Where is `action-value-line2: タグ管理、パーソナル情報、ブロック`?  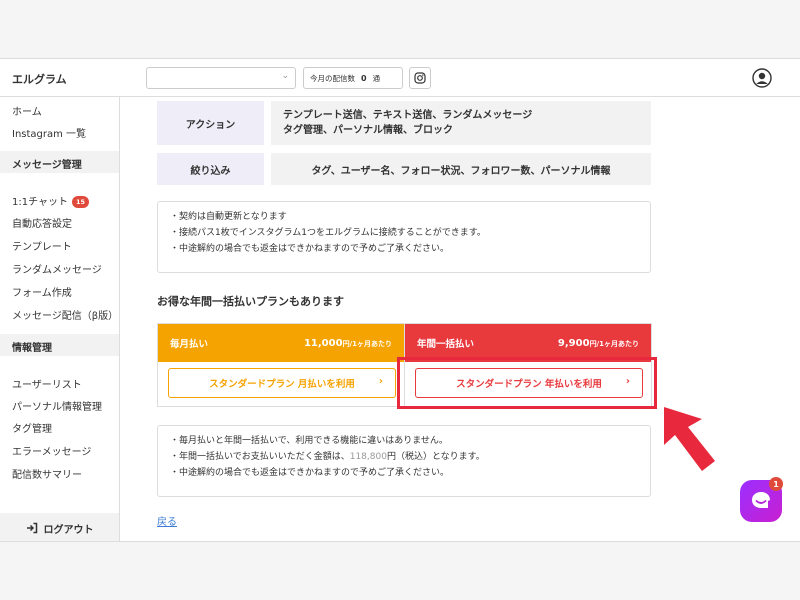
action-value-line2: タグ管理、パーソナル情報、ブロック is located at coordinates (368, 130).